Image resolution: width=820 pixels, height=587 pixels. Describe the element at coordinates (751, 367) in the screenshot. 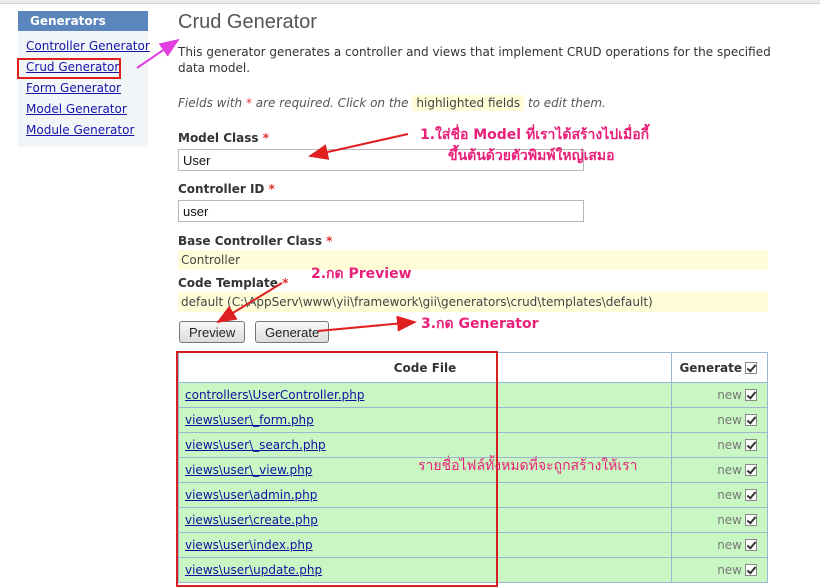

I see `select-all-checkbox` at that location.